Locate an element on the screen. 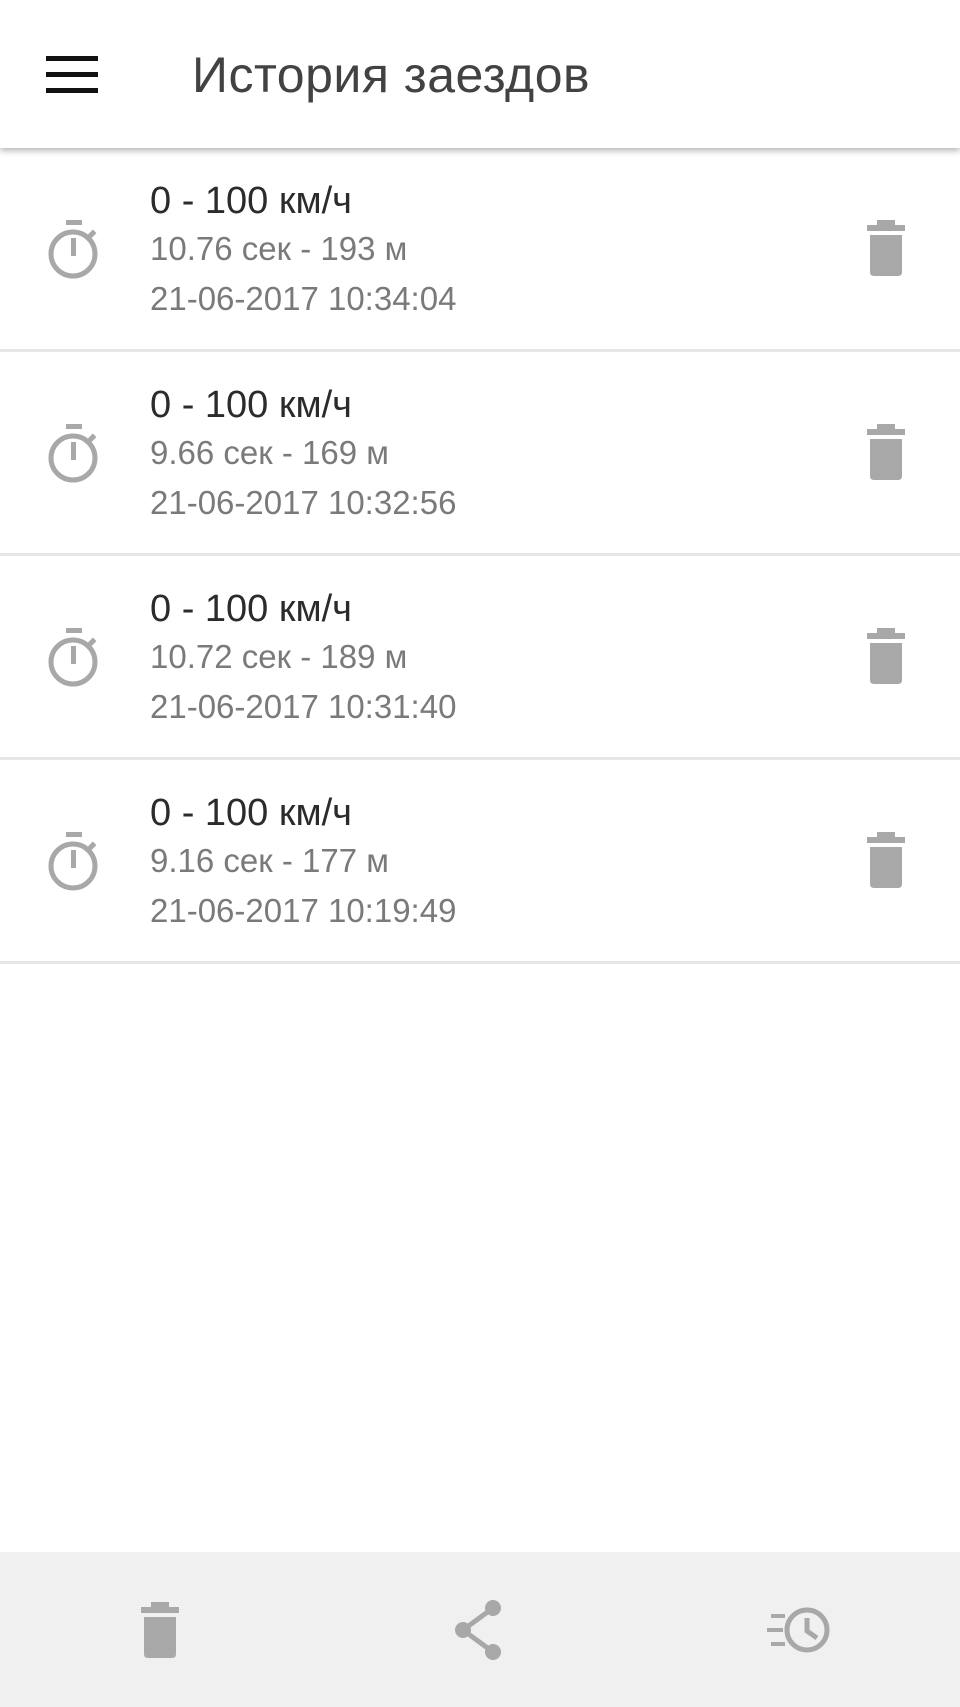  run-datetime: 21-06-2017 10:34:04 is located at coordinates (303, 298).